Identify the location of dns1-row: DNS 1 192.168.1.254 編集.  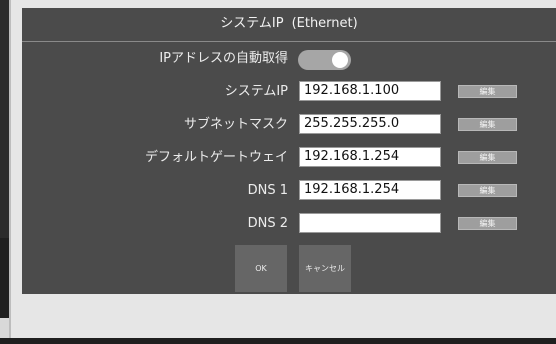
(289, 192).